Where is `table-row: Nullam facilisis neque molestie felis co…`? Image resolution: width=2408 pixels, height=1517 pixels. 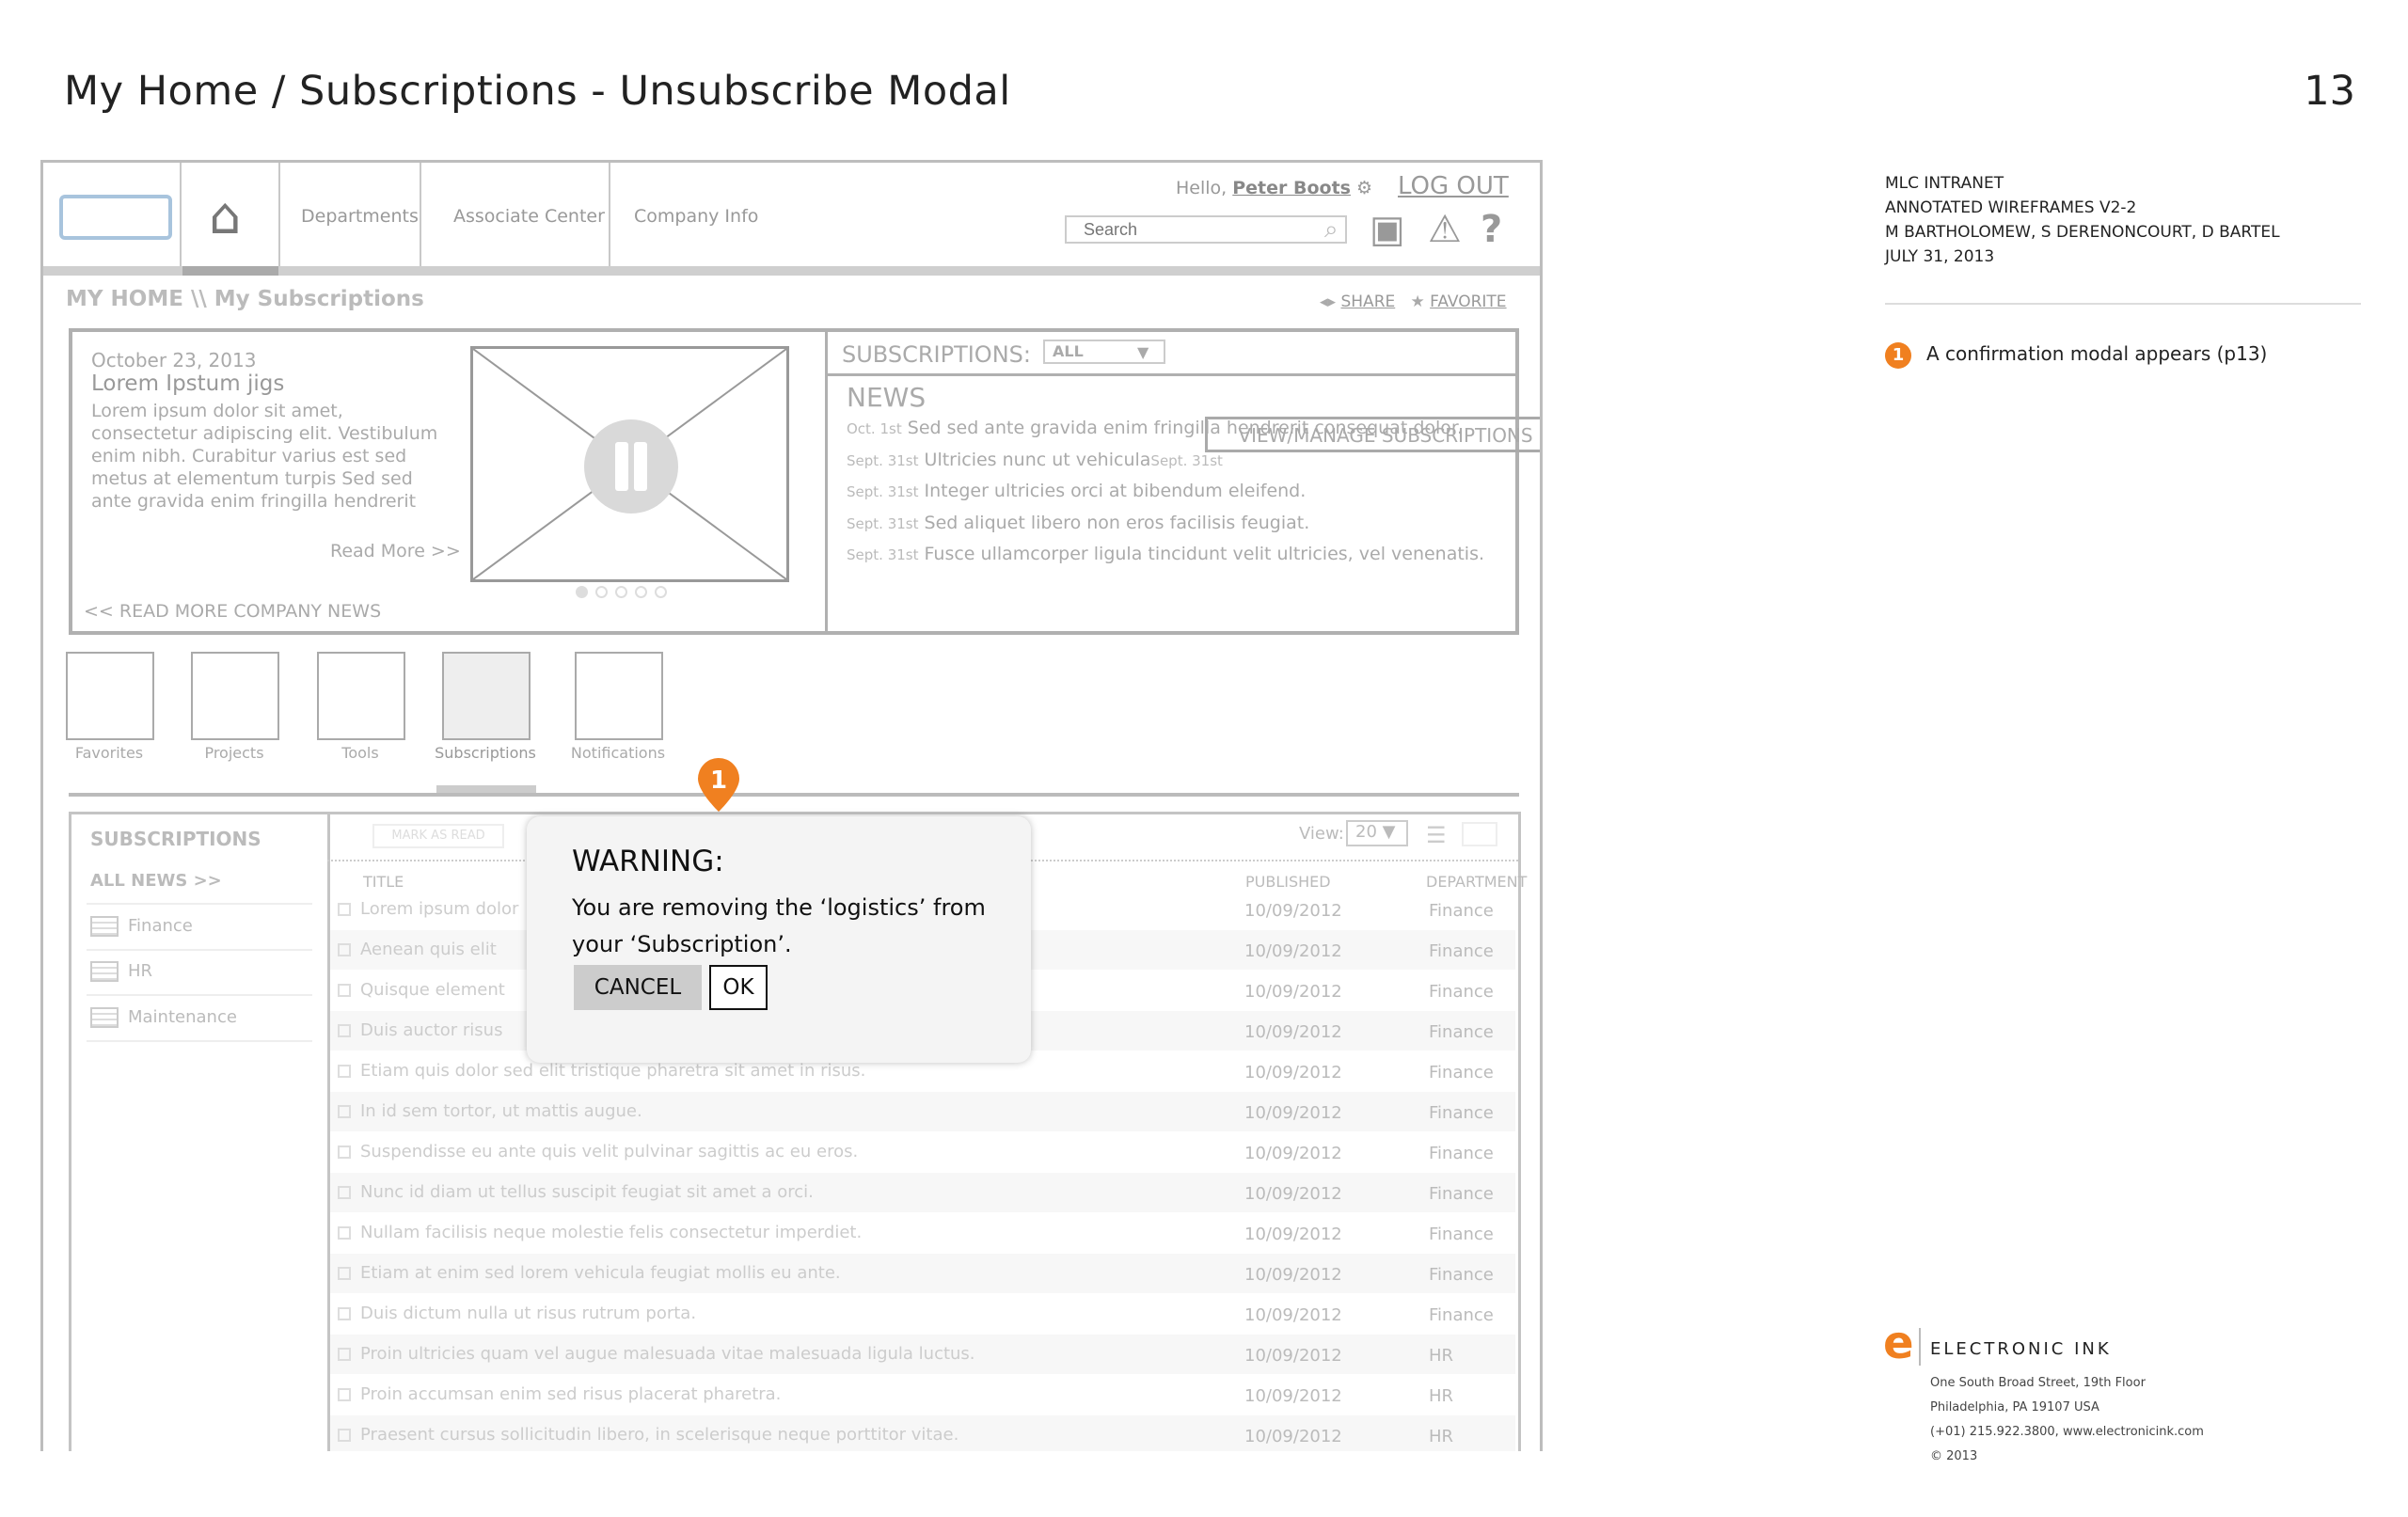
table-row: Nullam facilisis neque molestie felis co… is located at coordinates (923, 1233).